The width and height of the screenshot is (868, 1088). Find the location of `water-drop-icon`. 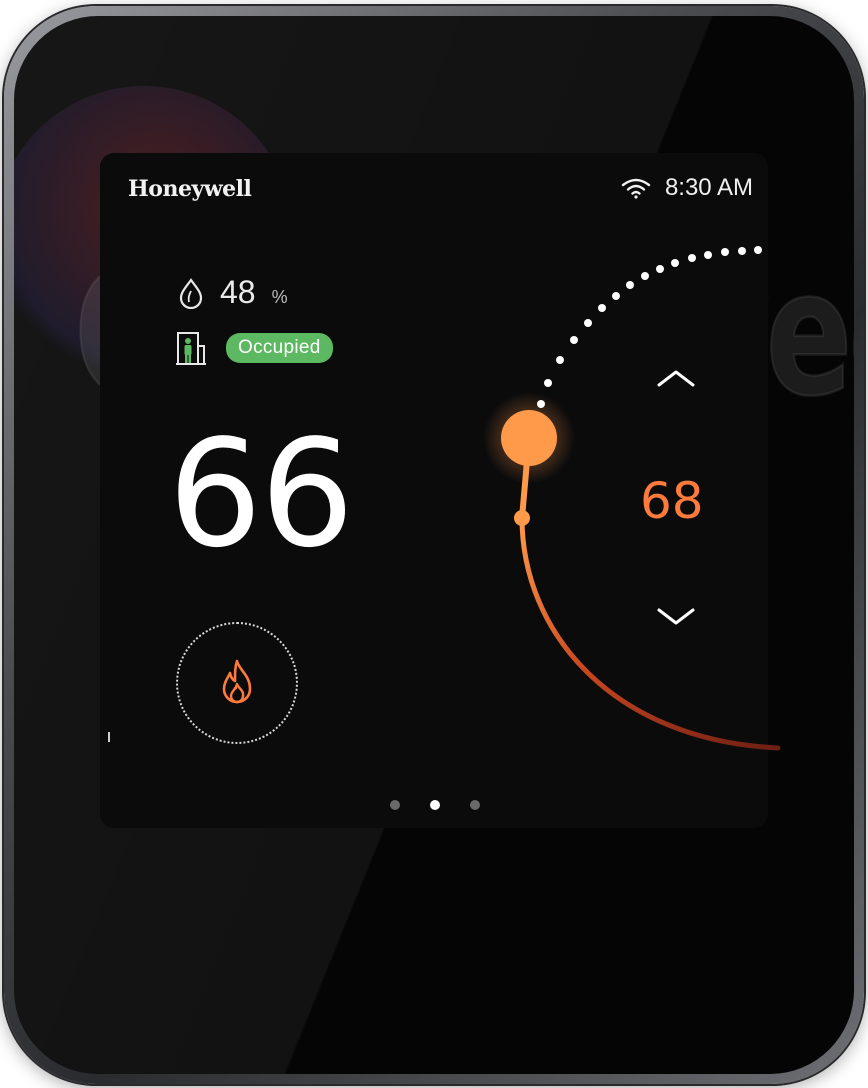

water-drop-icon is located at coordinates (191, 293).